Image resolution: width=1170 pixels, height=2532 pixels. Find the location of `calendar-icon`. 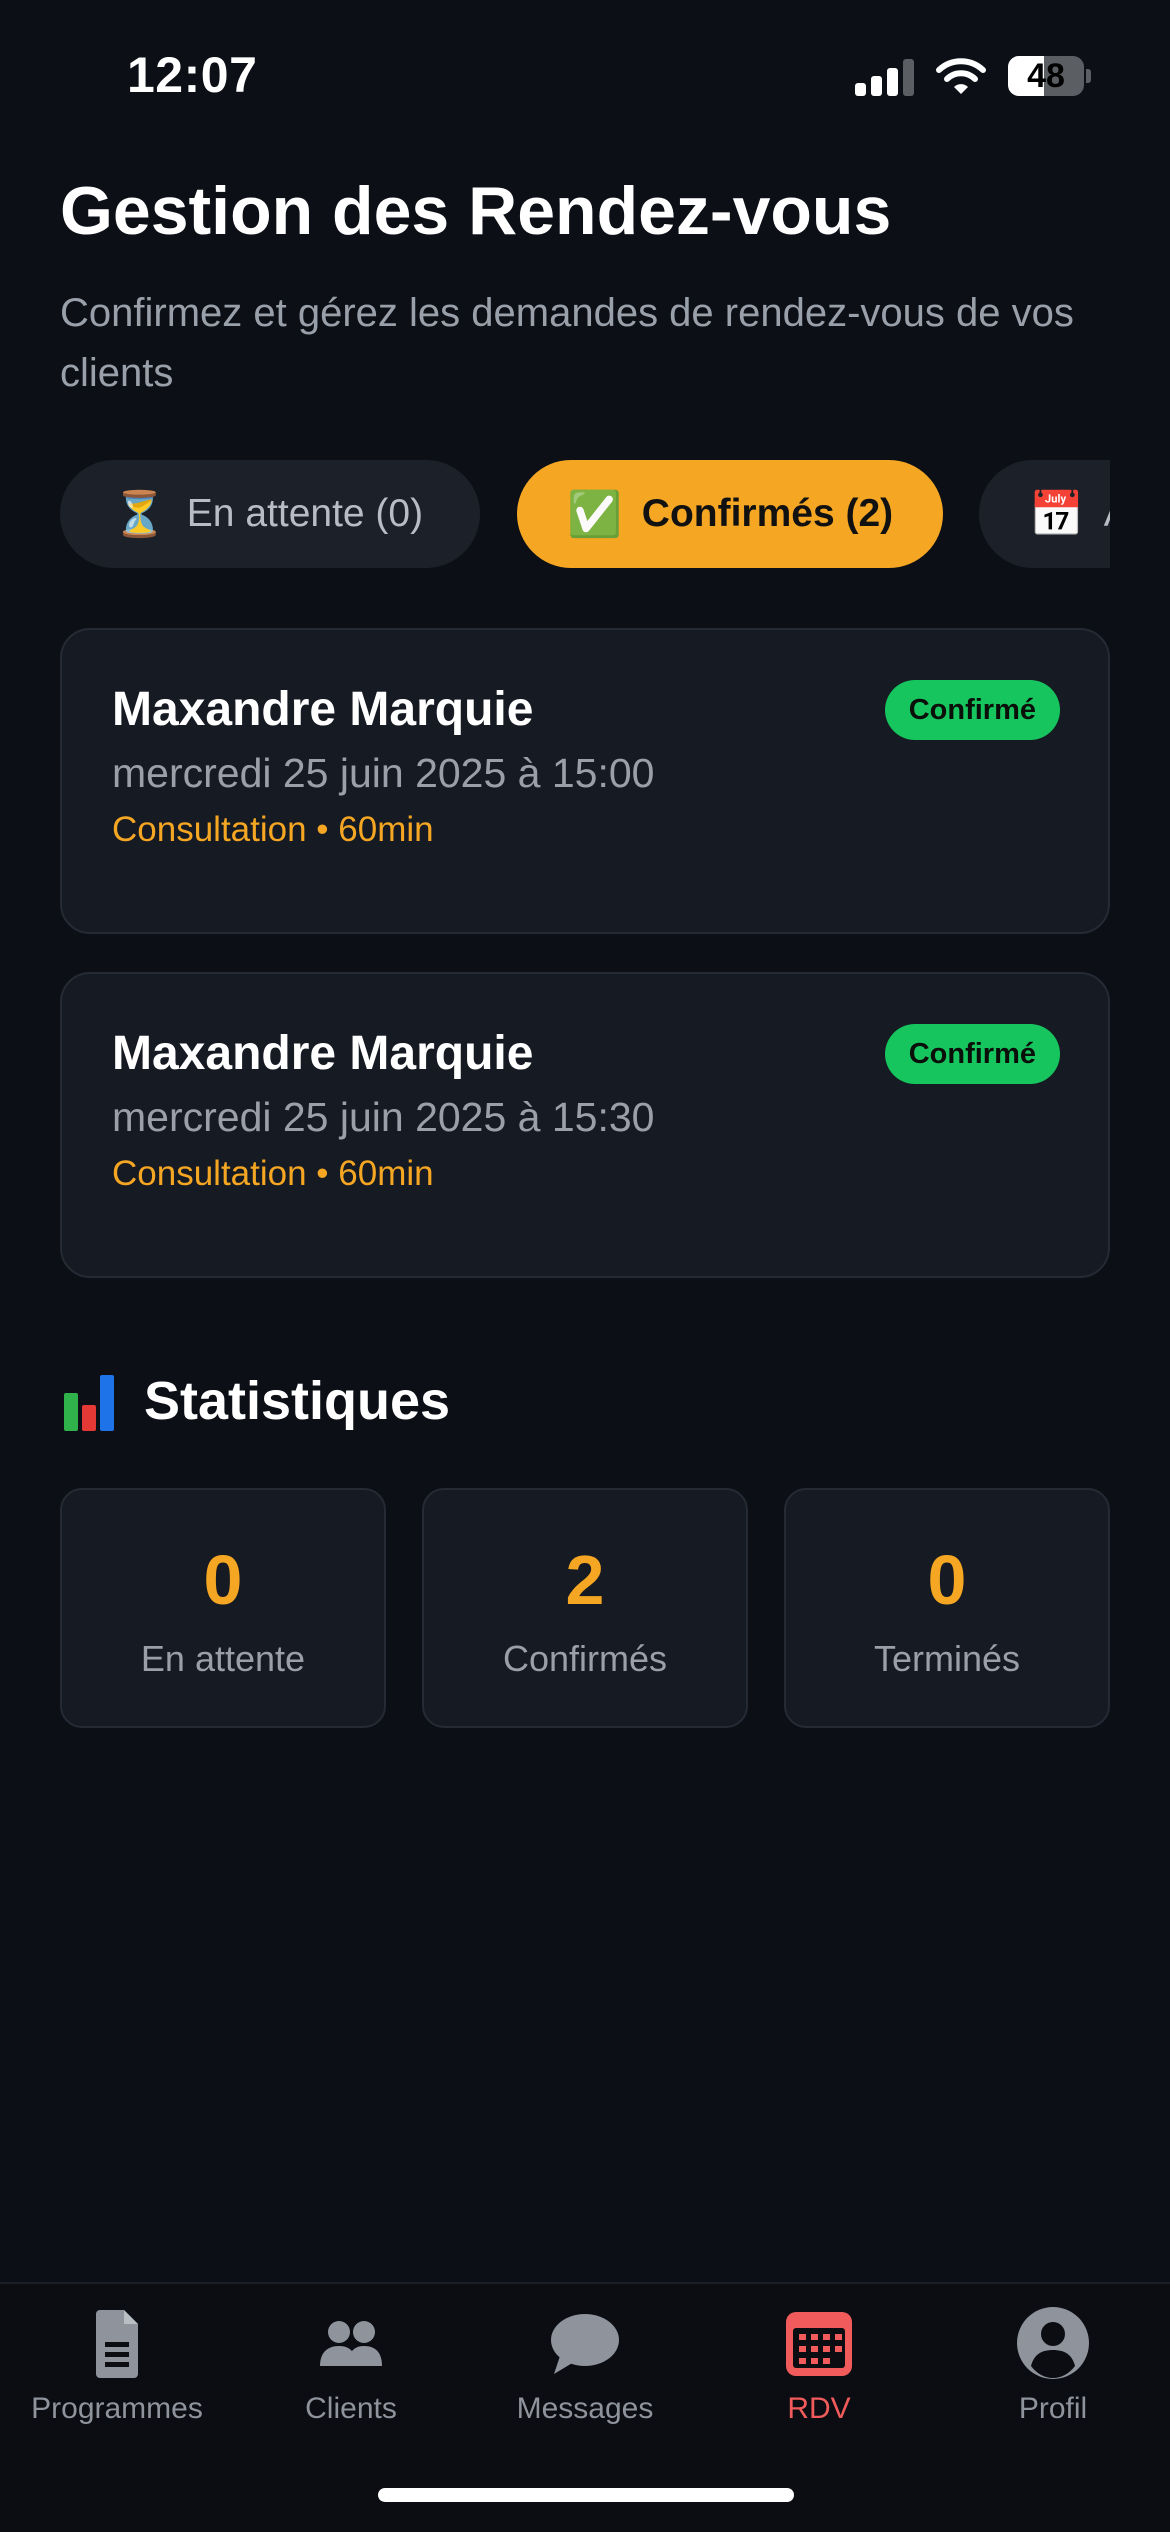

calendar-icon is located at coordinates (819, 2344).